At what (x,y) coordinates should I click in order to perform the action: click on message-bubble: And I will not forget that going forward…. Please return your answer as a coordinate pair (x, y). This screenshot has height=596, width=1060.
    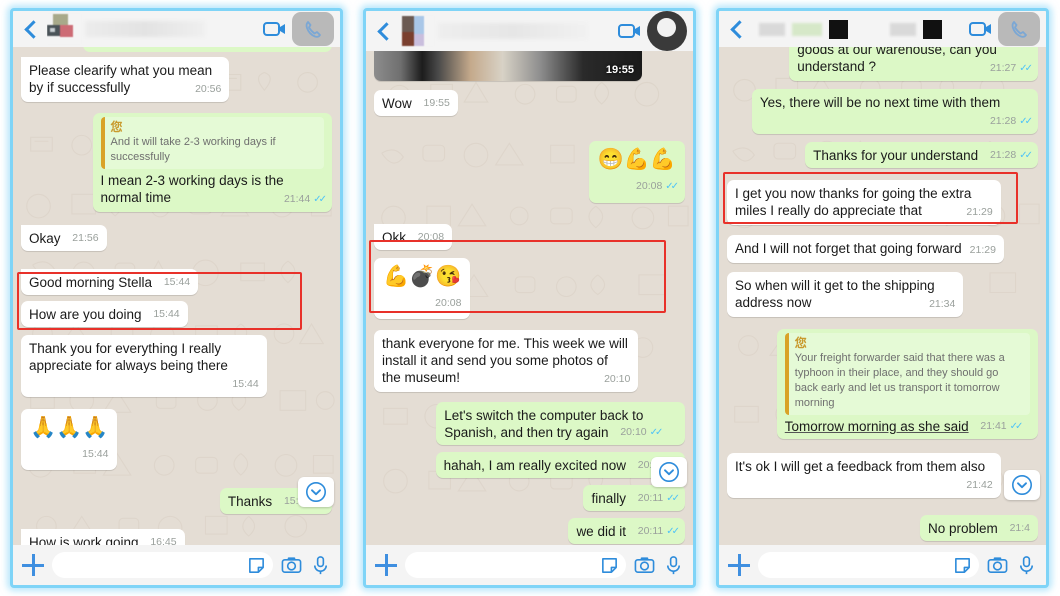
    Looking at the image, I should click on (865, 249).